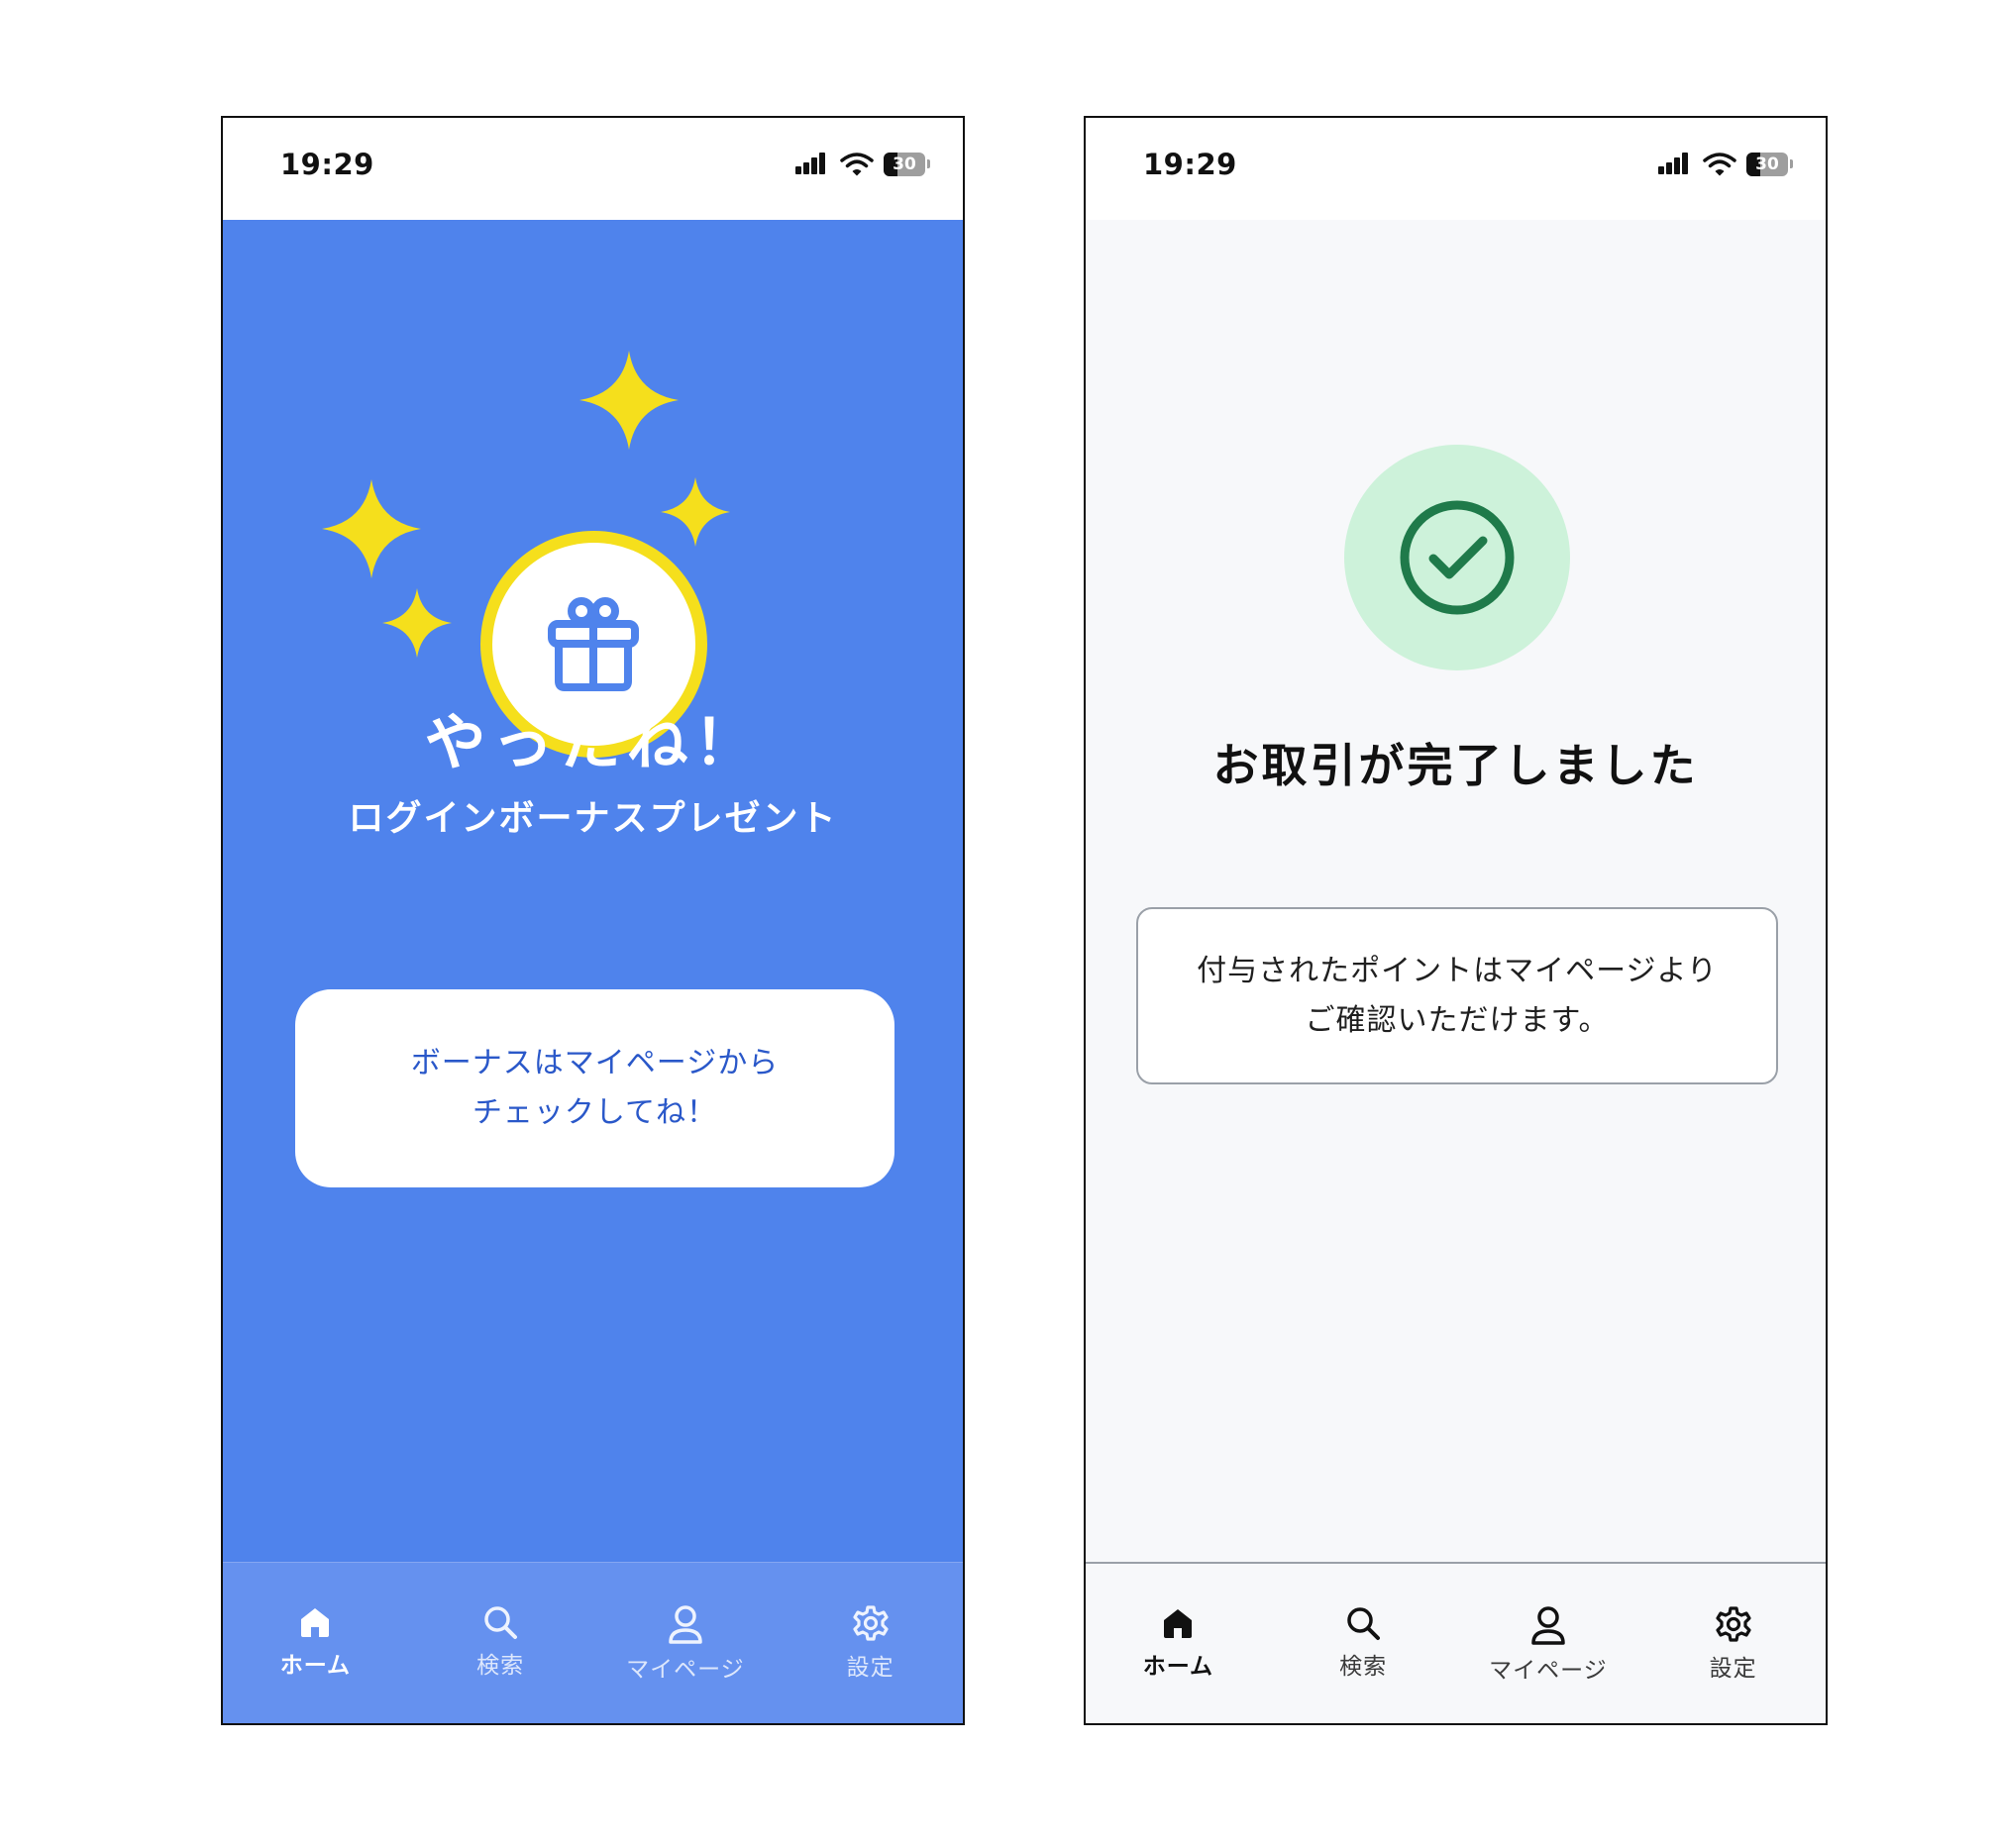 This screenshot has width=1997, height=1848. I want to click on celebration-graphic, so click(574, 554).